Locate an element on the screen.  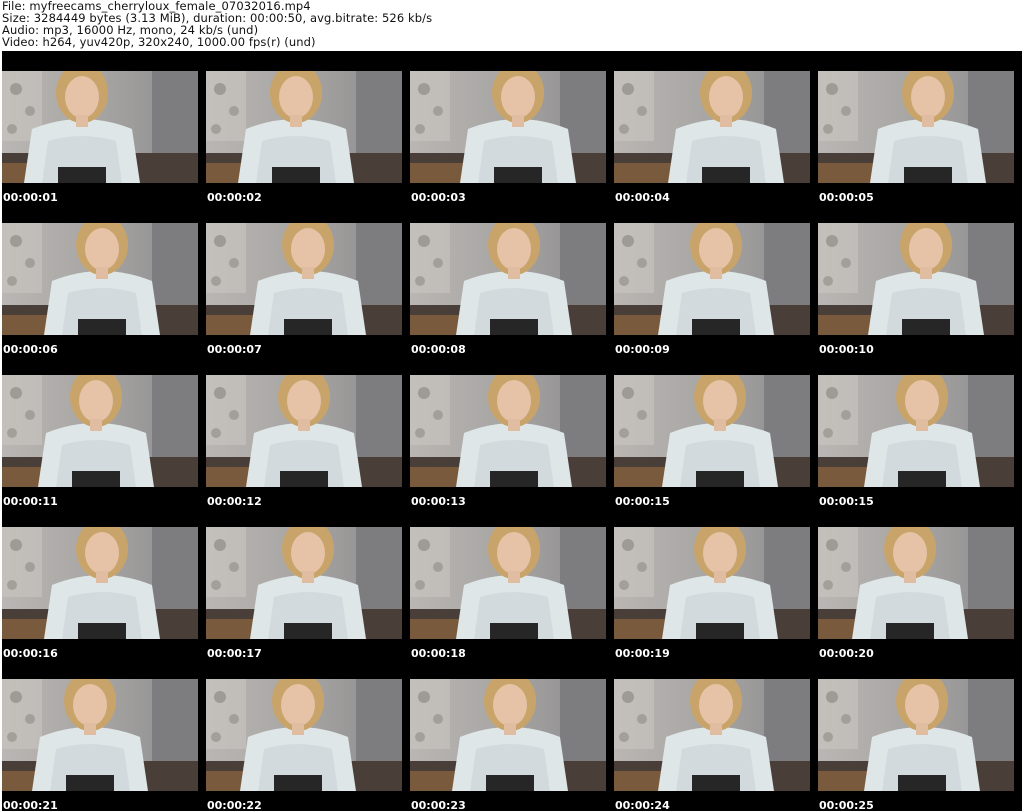
frame-timestamp: 00:00:12 is located at coordinates (234, 501).